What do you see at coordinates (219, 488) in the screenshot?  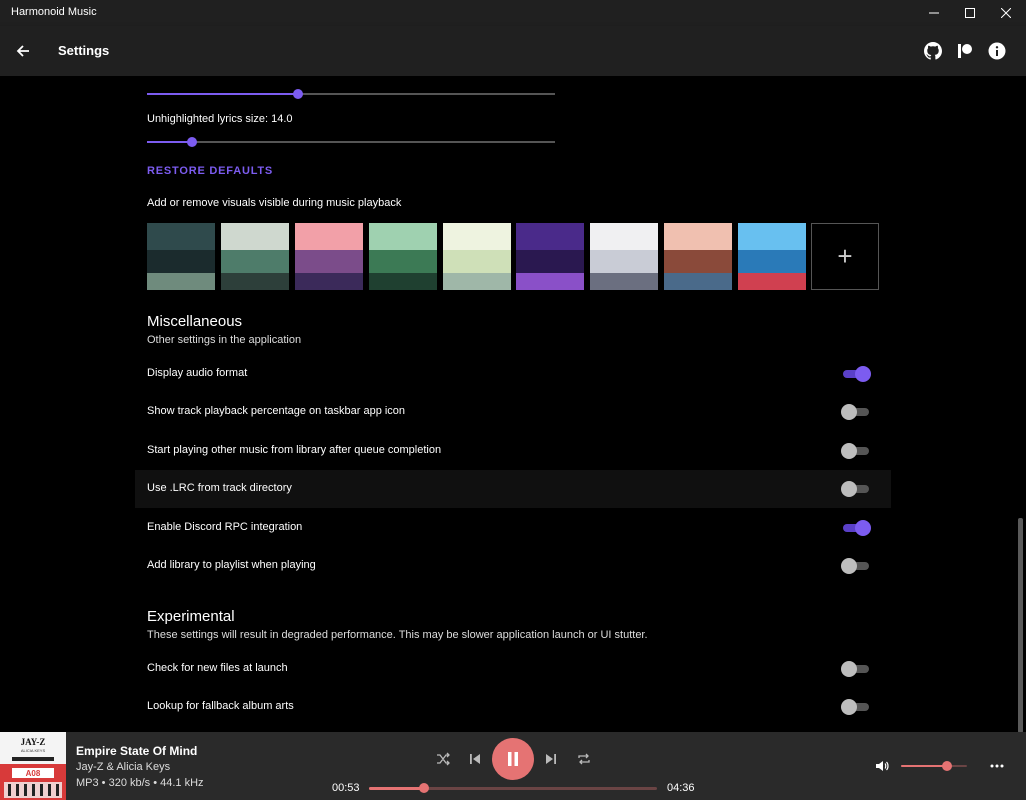 I see `setting-label: Use .LRC from track directory` at bounding box center [219, 488].